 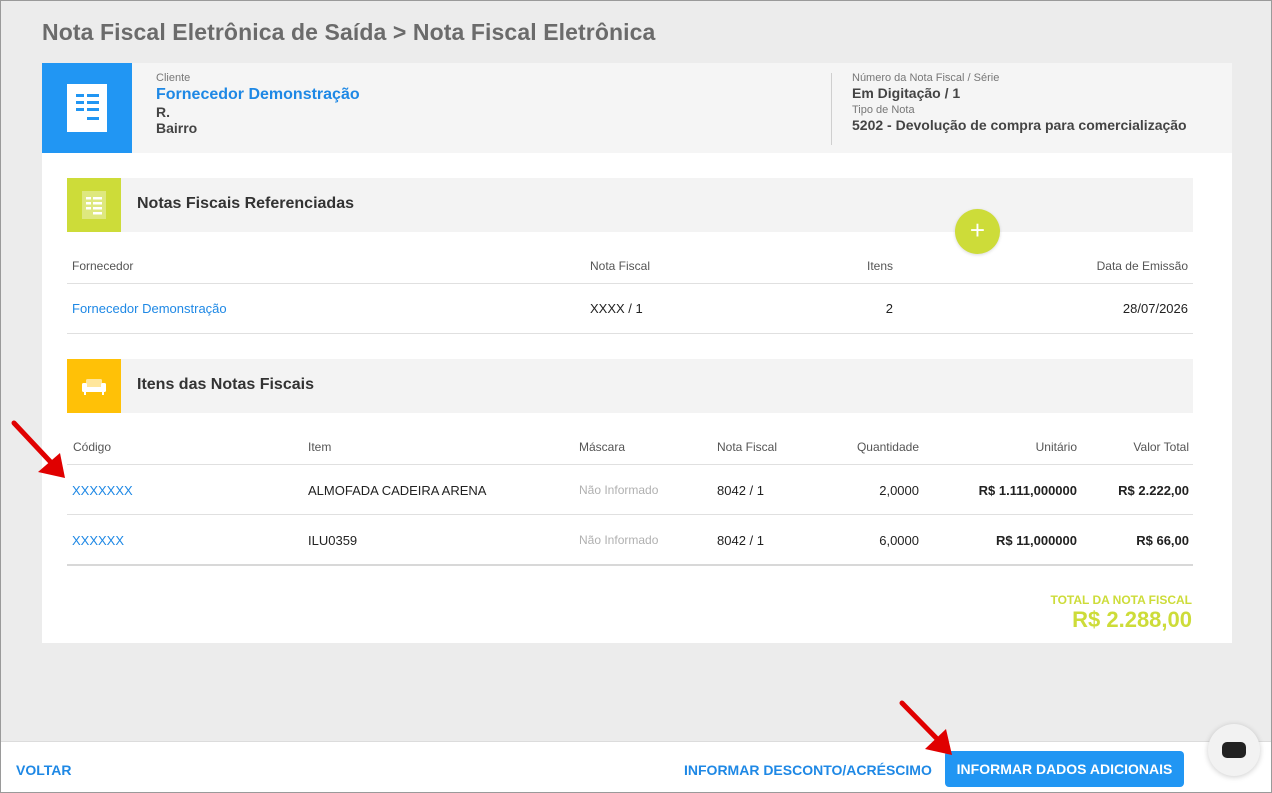 What do you see at coordinates (899, 540) in the screenshot?
I see `item-quantity: 6,0000` at bounding box center [899, 540].